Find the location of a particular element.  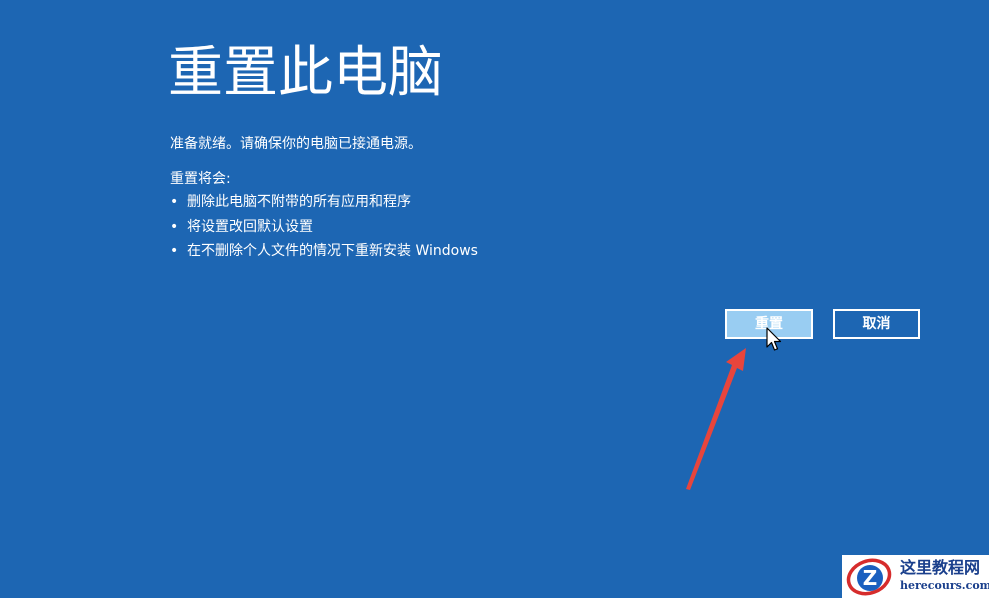

list-item: • 删除此电脑不附带的所有应用和程序 is located at coordinates (324, 205).